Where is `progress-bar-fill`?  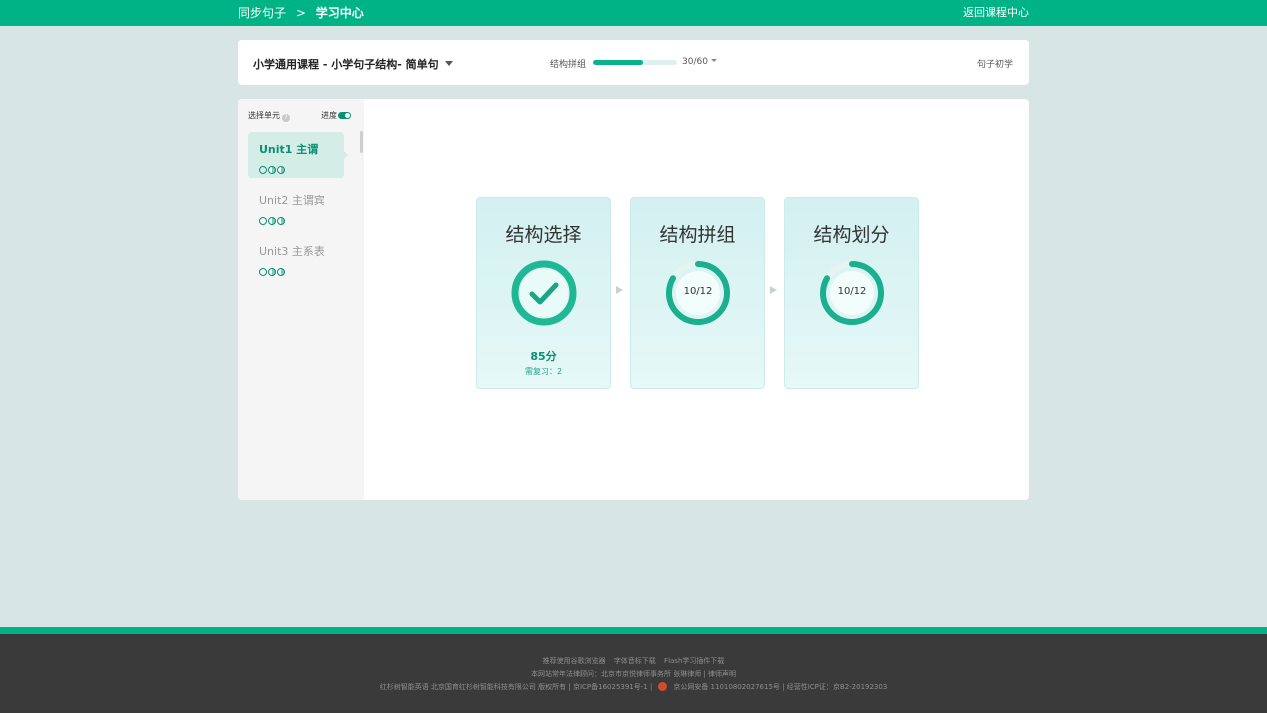
progress-bar-fill is located at coordinates (618, 62).